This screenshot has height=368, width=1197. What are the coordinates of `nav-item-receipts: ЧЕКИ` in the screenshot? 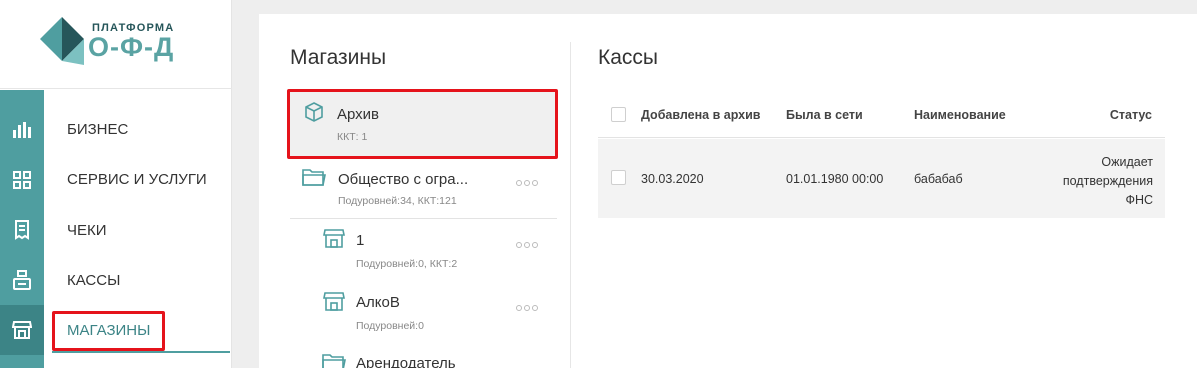 It's located at (87, 230).